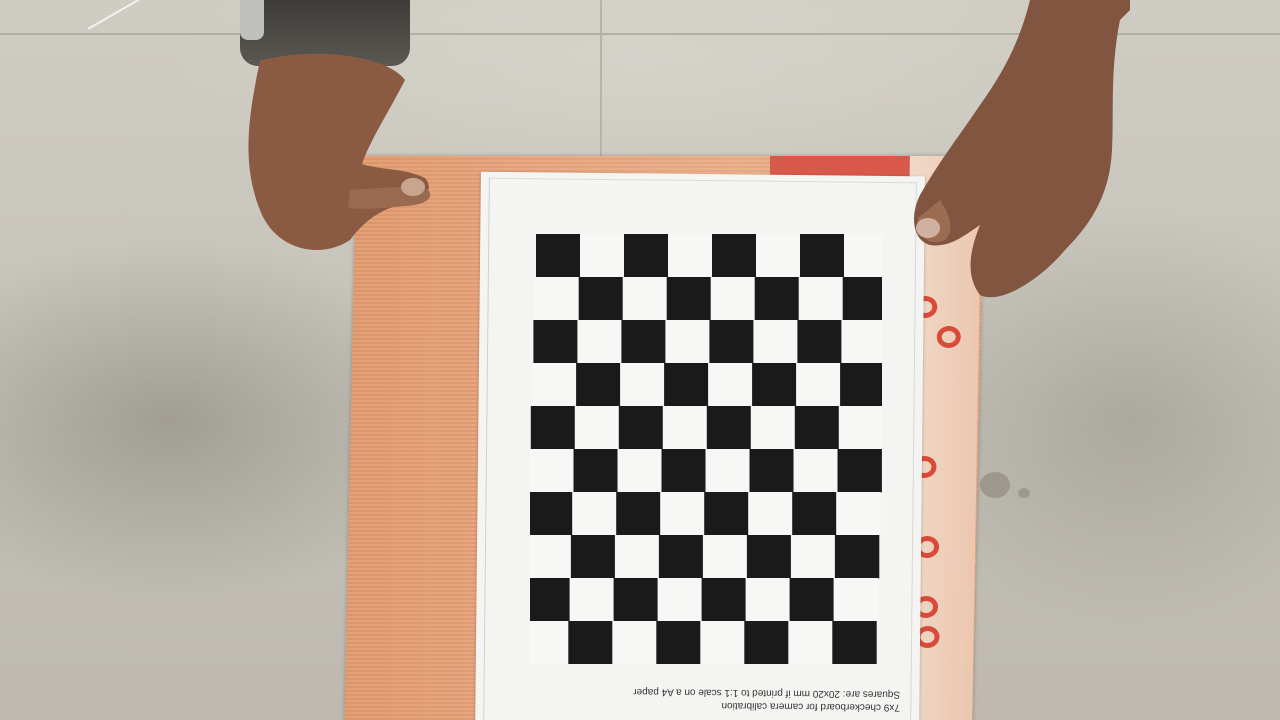 The image size is (1280, 720). Describe the element at coordinates (948, 337) in the screenshot. I see `tape-print-mark` at that location.